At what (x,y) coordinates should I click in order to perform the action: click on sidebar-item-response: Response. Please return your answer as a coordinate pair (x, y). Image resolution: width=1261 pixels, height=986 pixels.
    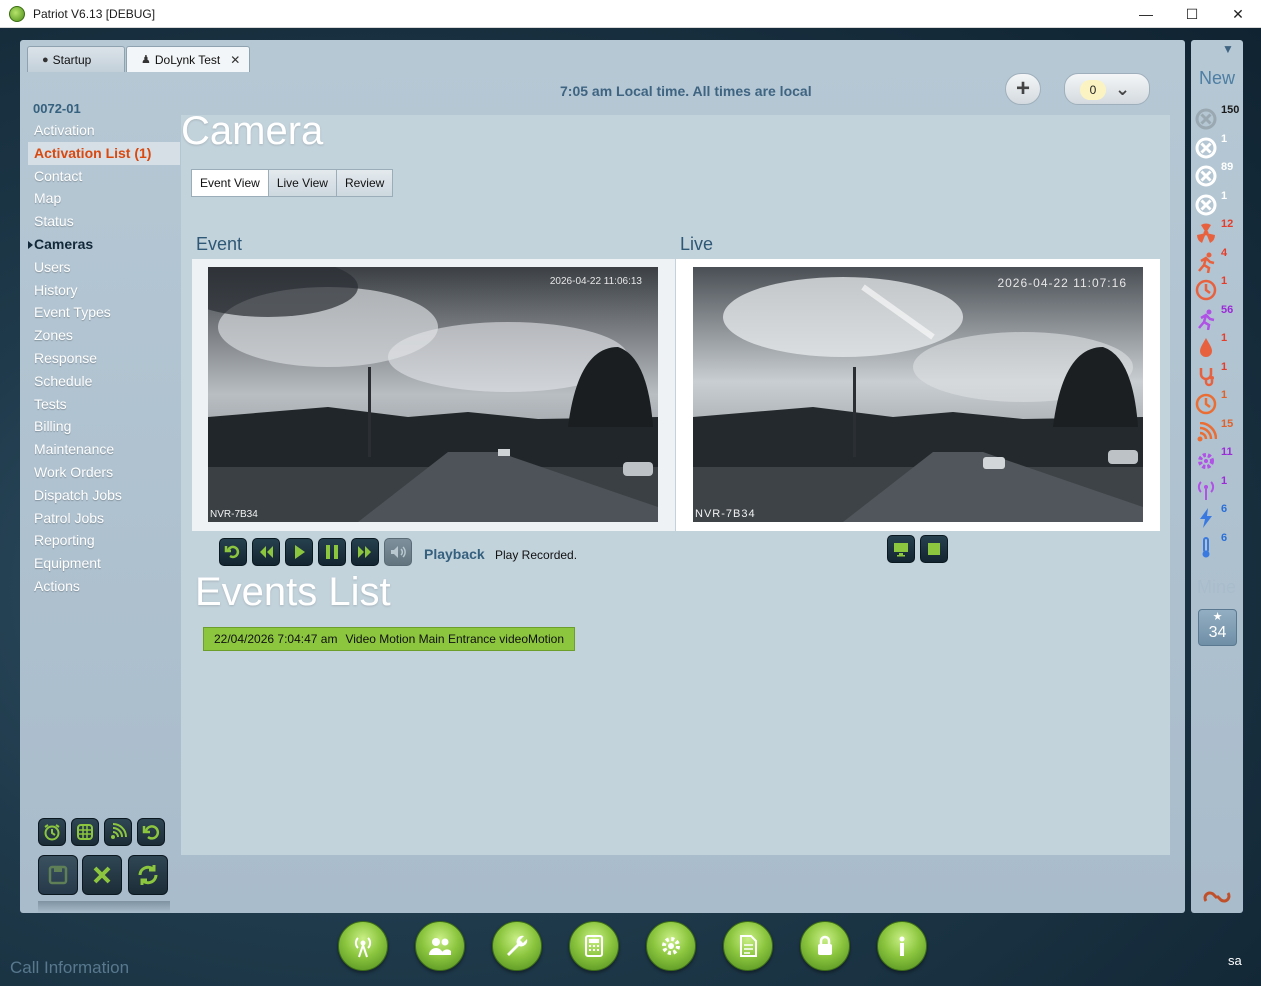
    Looking at the image, I should click on (104, 358).